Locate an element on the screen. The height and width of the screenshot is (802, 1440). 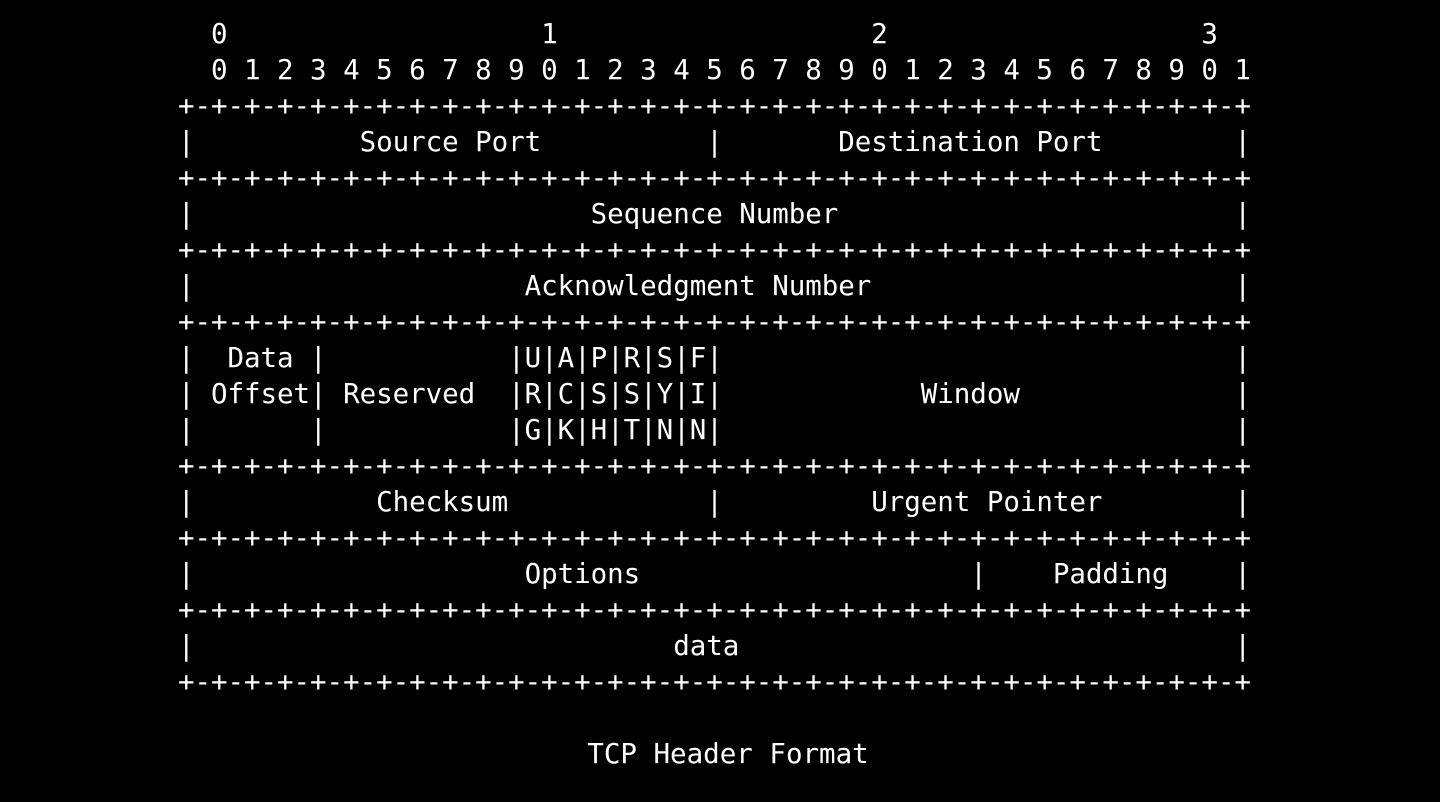
row-flags-line-3: | | |G|K|H|T|N|N| | is located at coordinates (714, 430).